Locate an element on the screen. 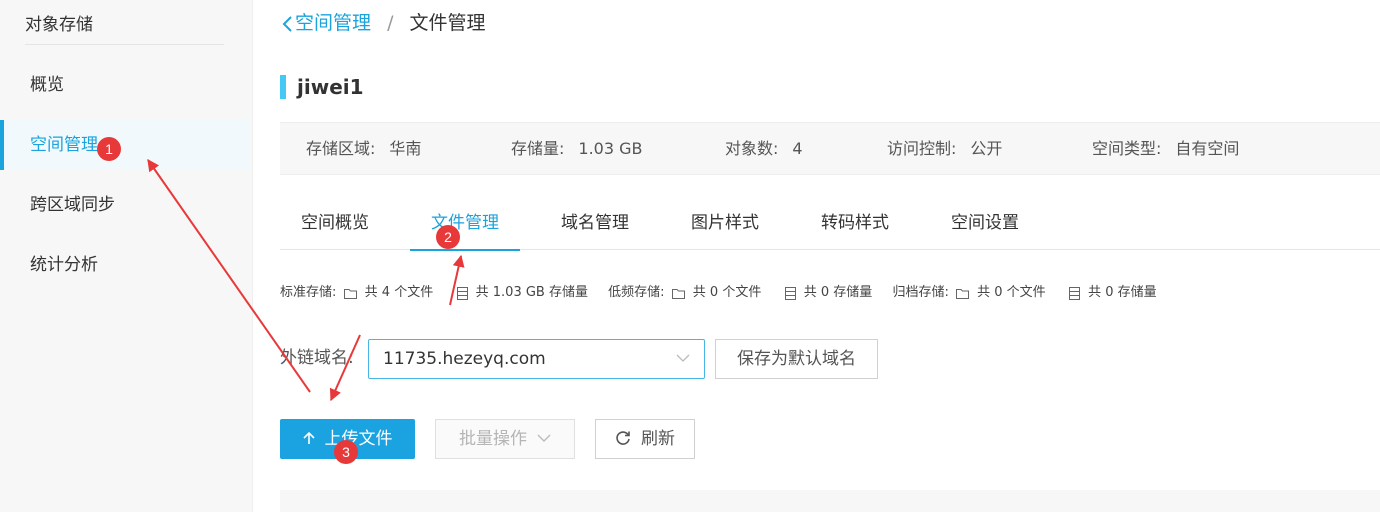 The width and height of the screenshot is (1380, 512). domain-label: 外链域名: is located at coordinates (317, 358).